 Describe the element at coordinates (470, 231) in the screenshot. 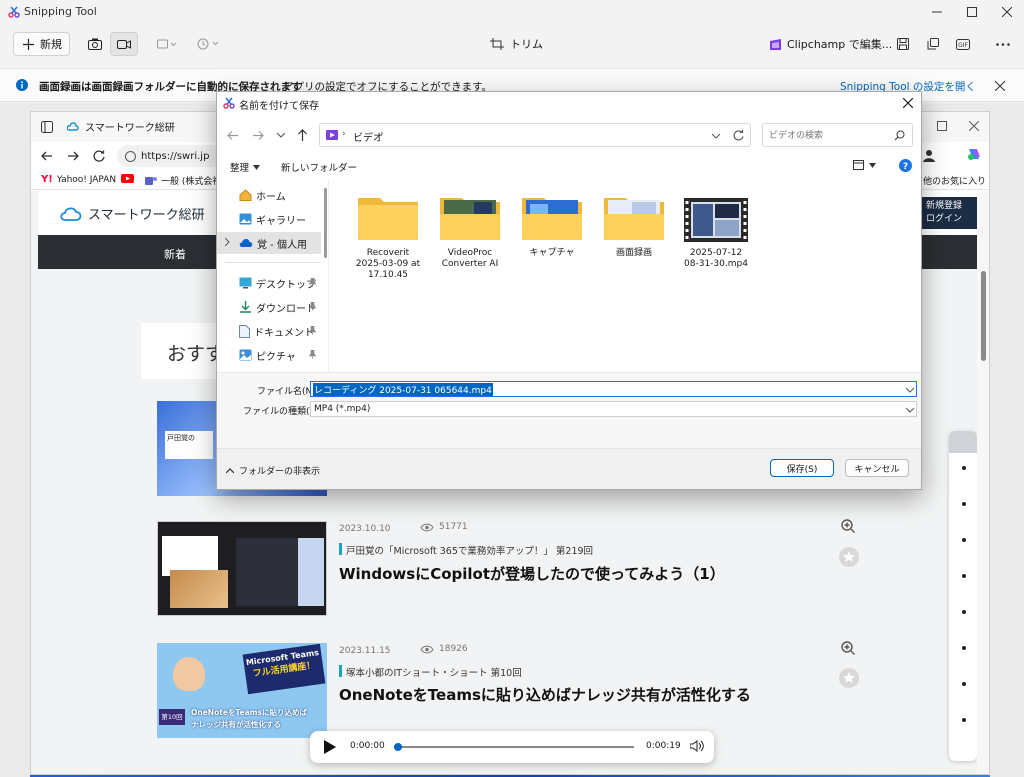

I see `folder-item: VideoProc Converter AI` at that location.